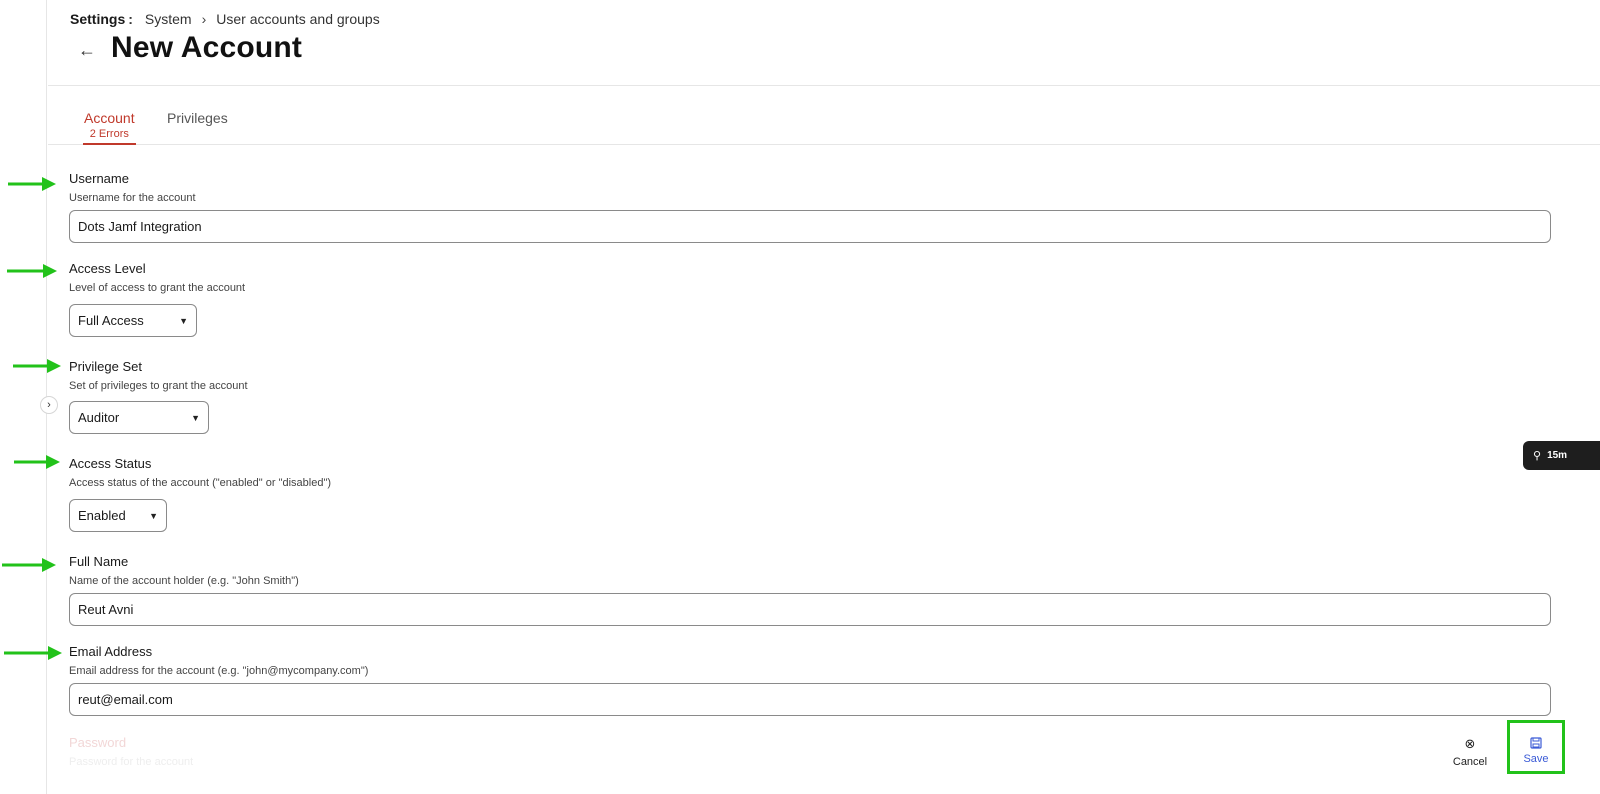 This screenshot has height=794, width=1600. I want to click on cancel-button: ⊗ Cancel, so click(1470, 754).